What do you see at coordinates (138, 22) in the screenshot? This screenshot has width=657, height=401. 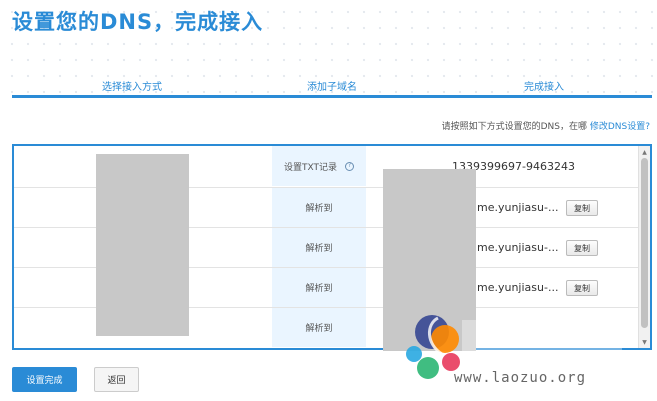 I see `page-title: 设置您的DNS，完成接入` at bounding box center [138, 22].